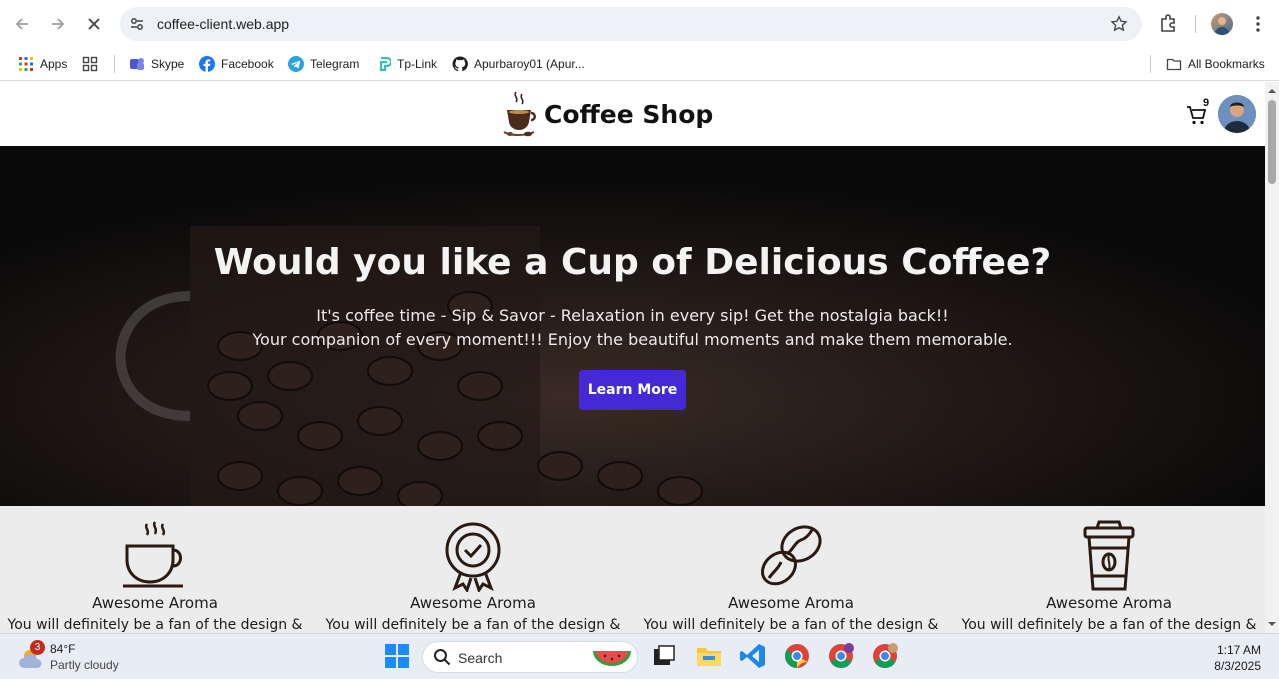  What do you see at coordinates (460, 64) in the screenshot?
I see `github-icon` at bounding box center [460, 64].